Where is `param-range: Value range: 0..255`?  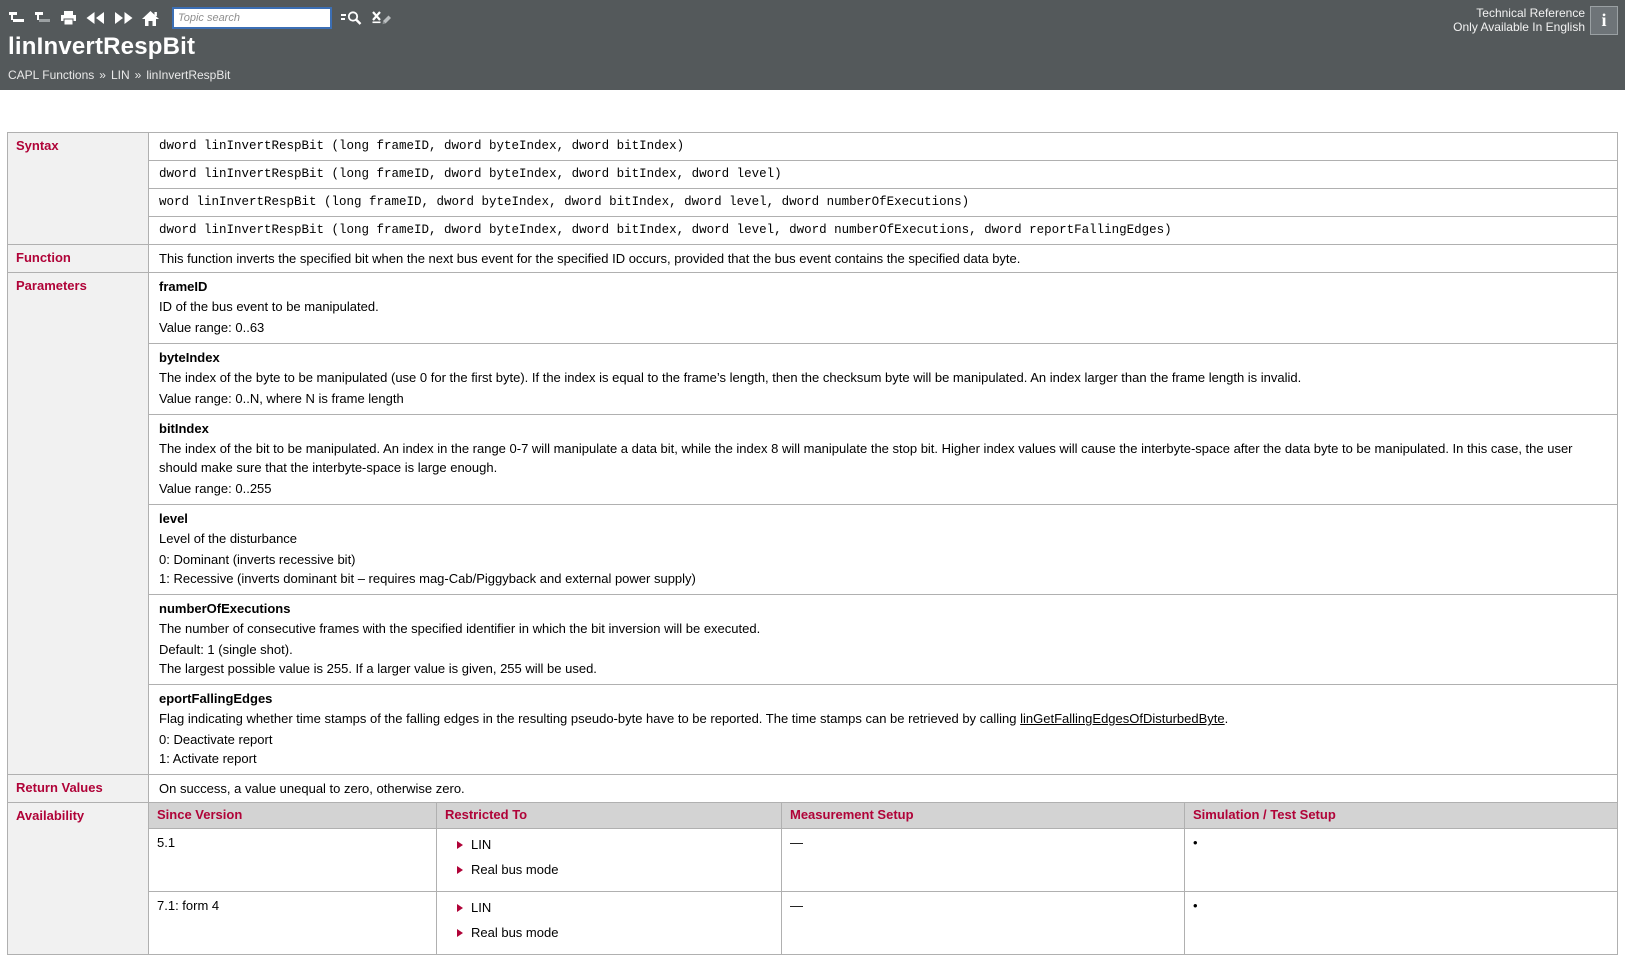
param-range: Value range: 0..255 is located at coordinates (215, 488).